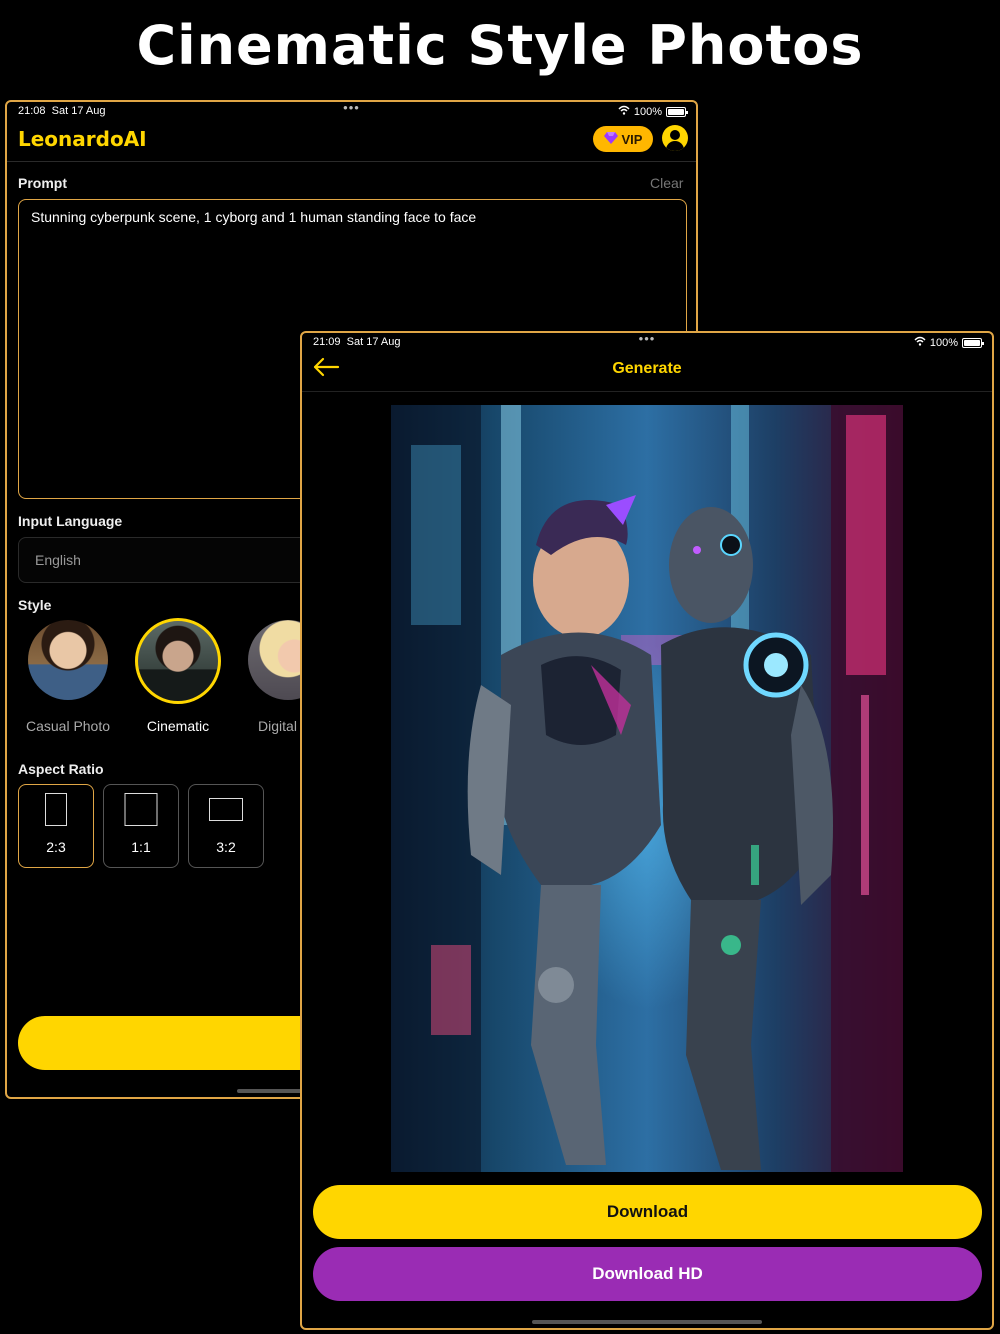 The height and width of the screenshot is (1334, 1000). What do you see at coordinates (500, 45) in the screenshot?
I see `page-headline: Cinematic Style Photos` at bounding box center [500, 45].